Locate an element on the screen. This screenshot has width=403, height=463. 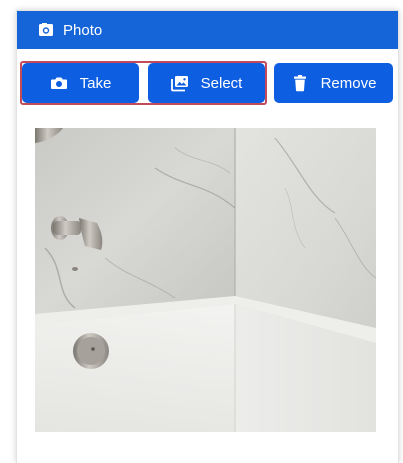
remove-photo-button: Remove is located at coordinates (333, 83).